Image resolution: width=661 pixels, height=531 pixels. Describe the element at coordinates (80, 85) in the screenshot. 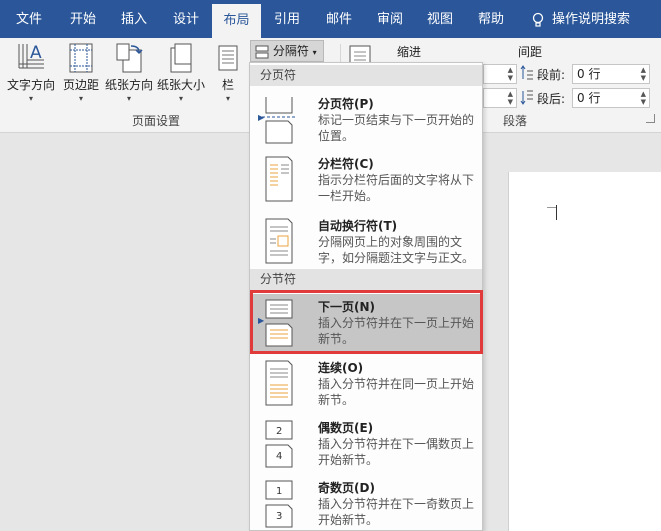

I see `margins-label: 页边距` at that location.